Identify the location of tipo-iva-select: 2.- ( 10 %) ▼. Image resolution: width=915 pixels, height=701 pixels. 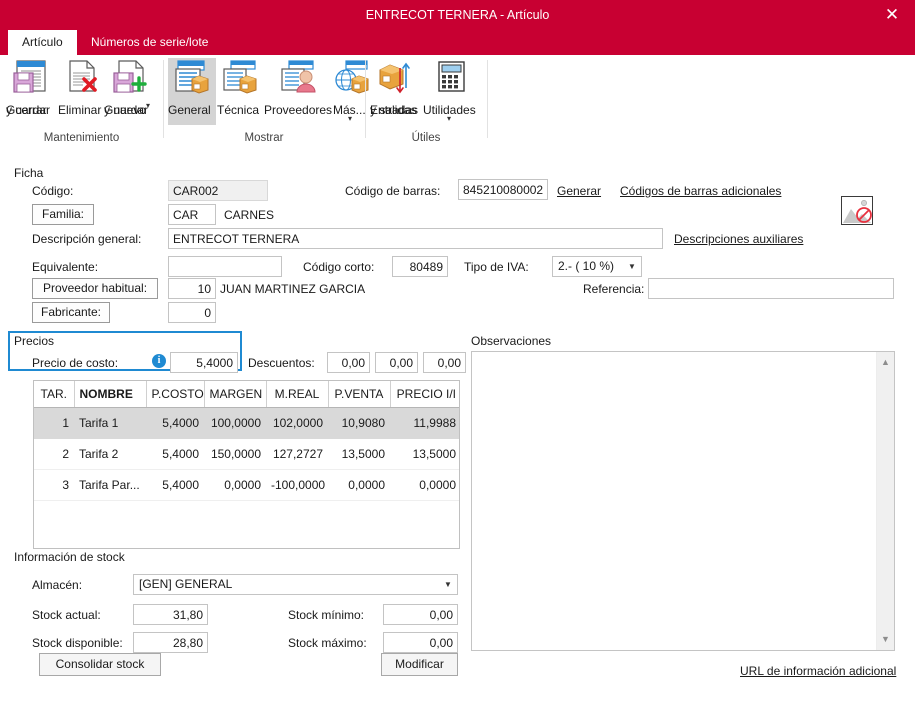
(597, 266).